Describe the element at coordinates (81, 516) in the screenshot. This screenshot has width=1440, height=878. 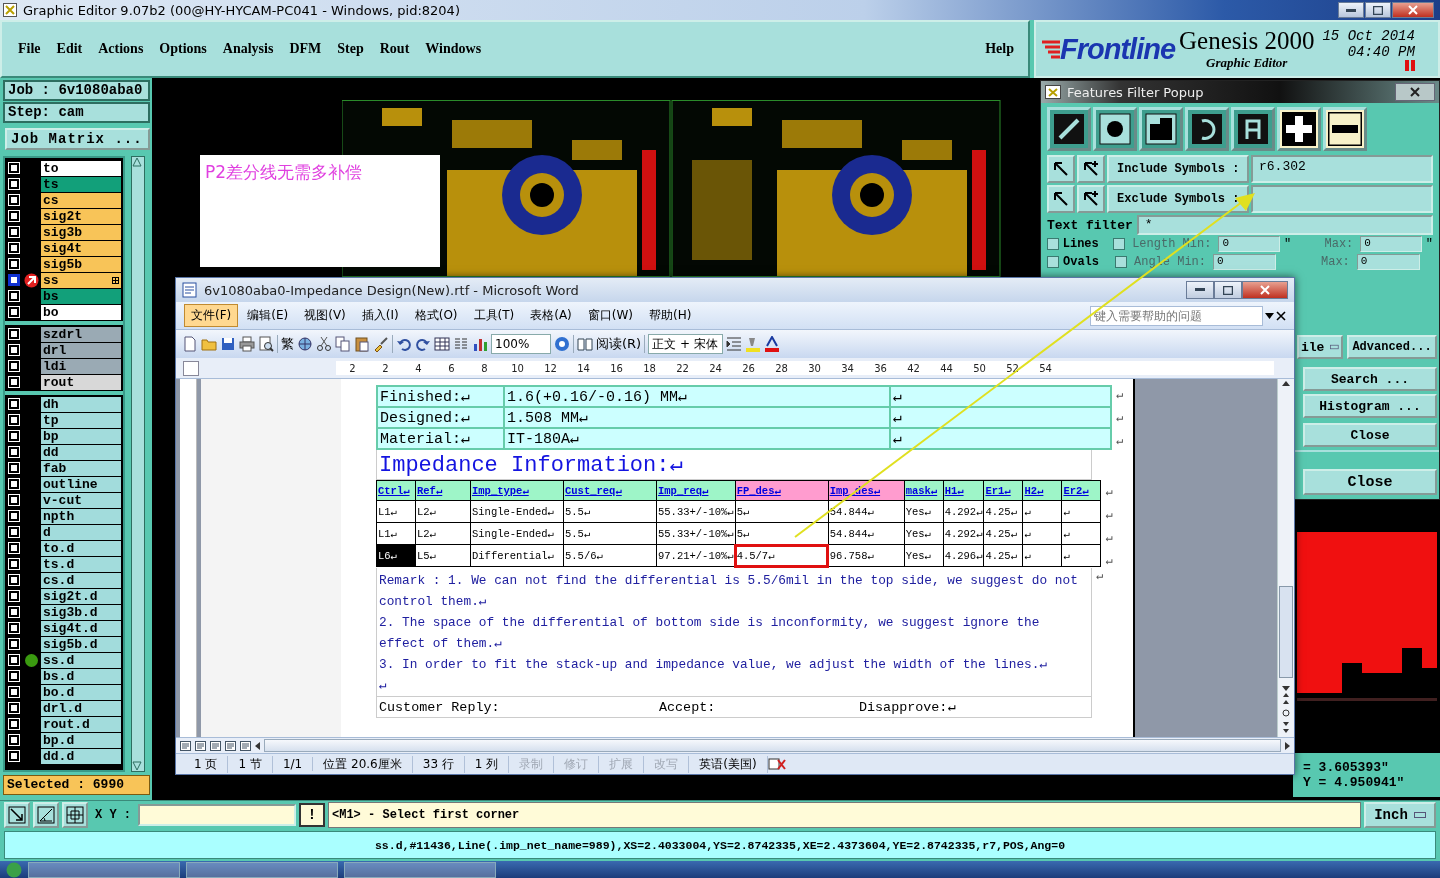
I see `layer-name: npth` at that location.